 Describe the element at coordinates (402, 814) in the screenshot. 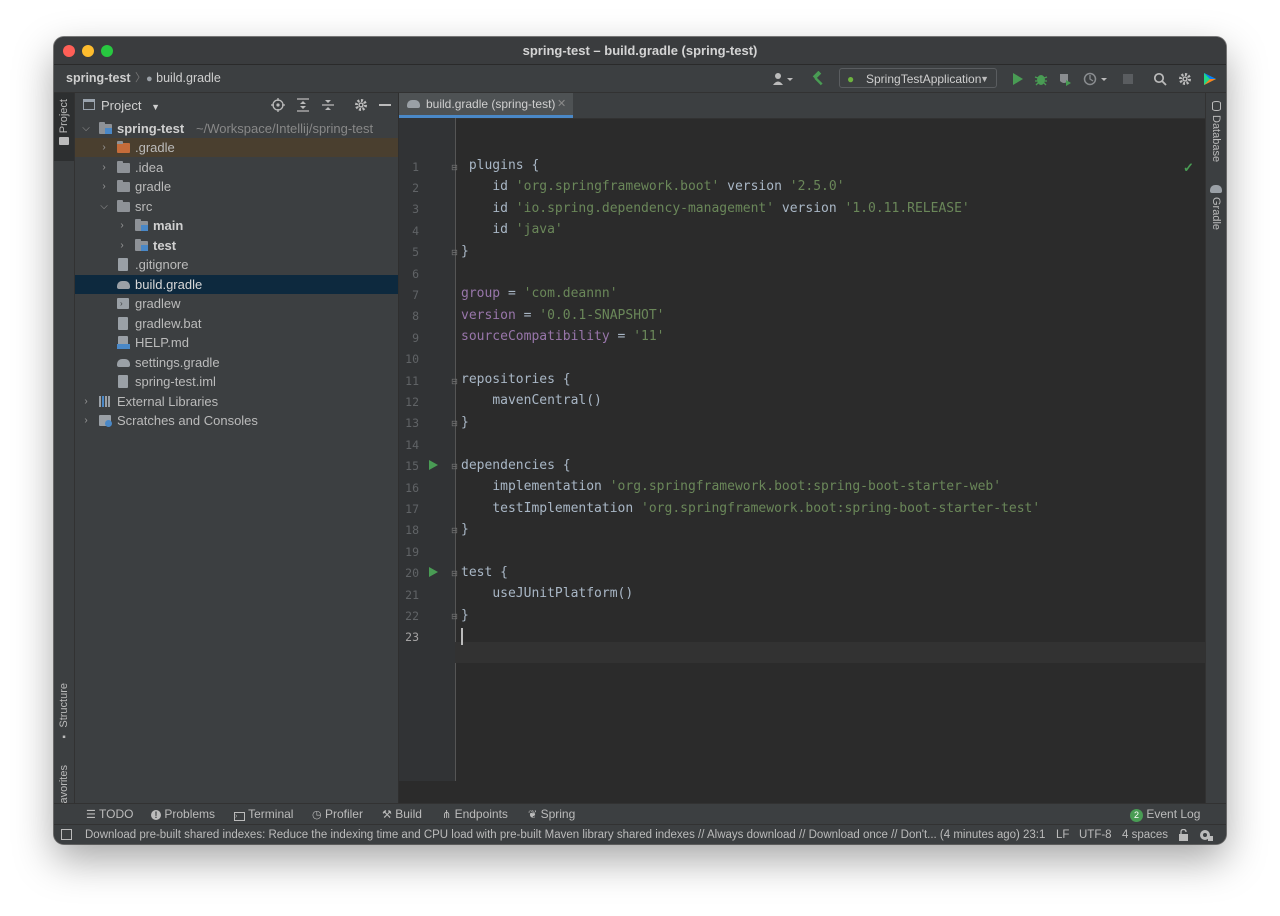

I see `build-tool-tab: ⚒ Build` at that location.